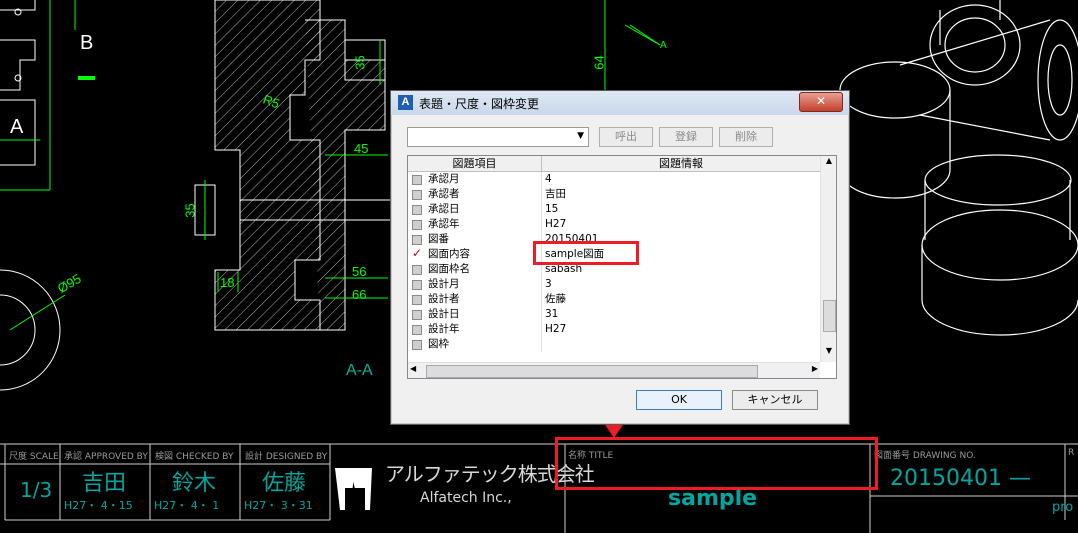 The width and height of the screenshot is (1078, 533). I want to click on designed-header: 設計 DESIGNED BY, so click(286, 457).